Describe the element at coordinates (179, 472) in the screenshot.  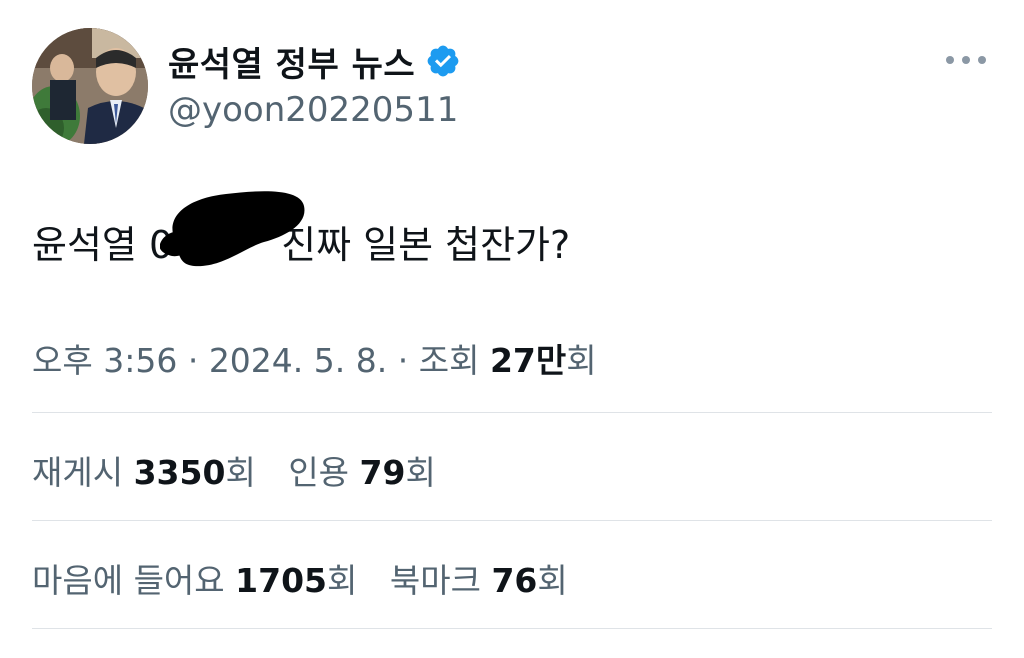
I see `reposts-count: 3350` at that location.